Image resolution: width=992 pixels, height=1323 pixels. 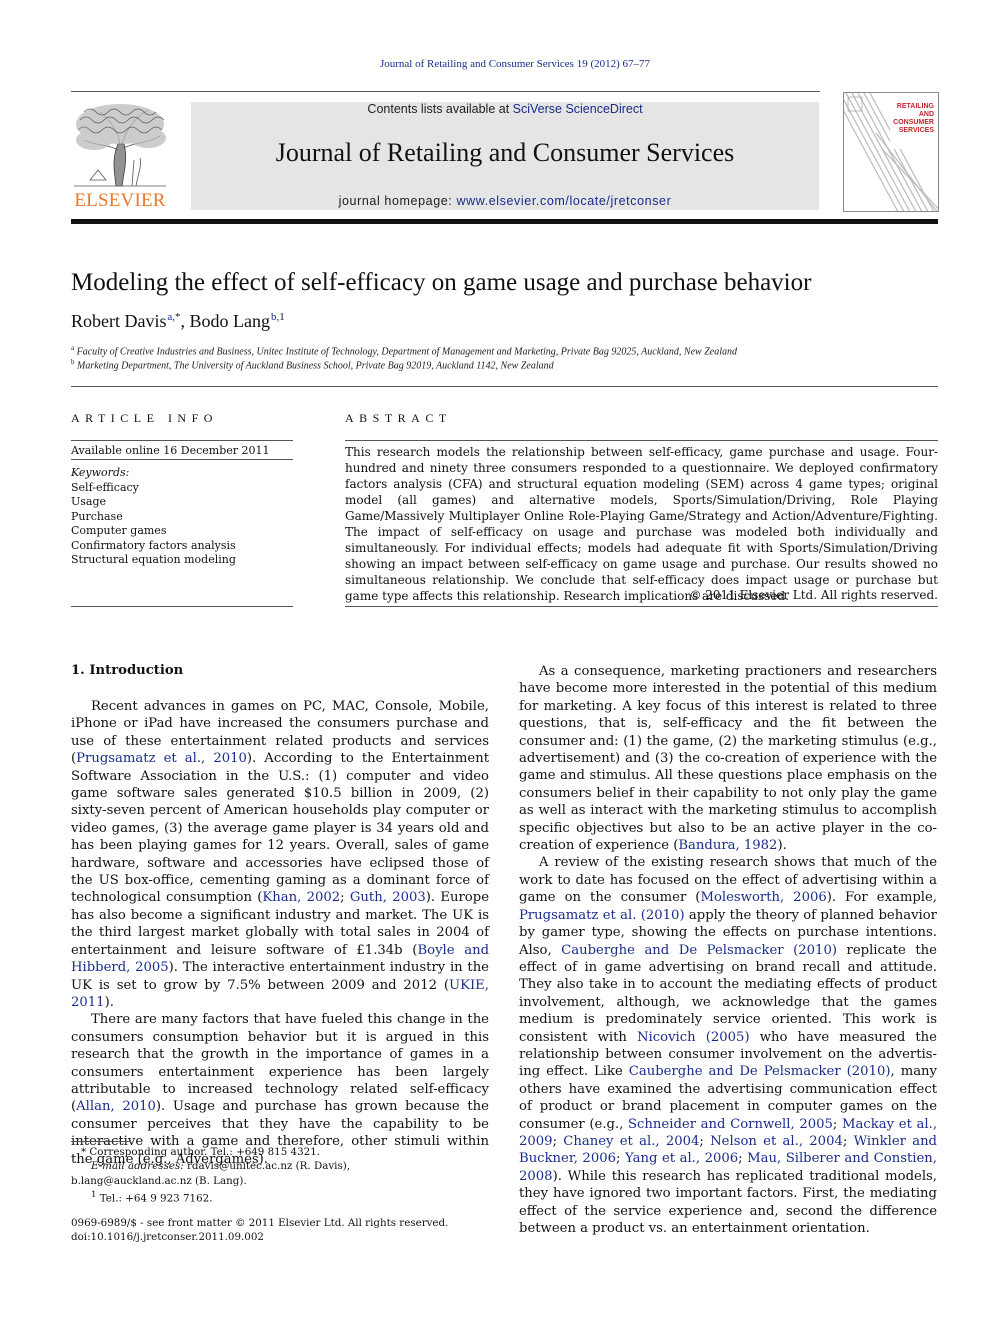 I want to click on email-davis: rdavis@unitec.ac.nz (R. Davis),, so click(x=267, y=1166).